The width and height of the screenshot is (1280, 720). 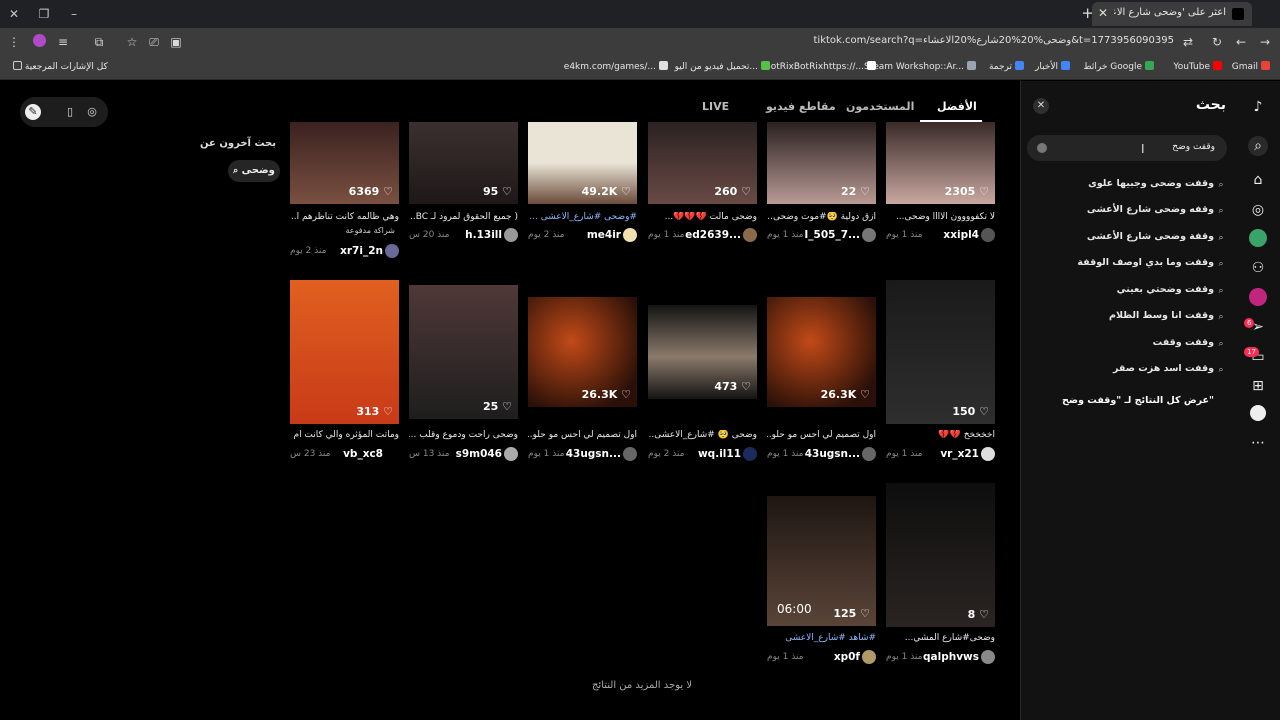 What do you see at coordinates (1183, 342) in the screenshot?
I see `suggestion-item: وقفت وقفت` at bounding box center [1183, 342].